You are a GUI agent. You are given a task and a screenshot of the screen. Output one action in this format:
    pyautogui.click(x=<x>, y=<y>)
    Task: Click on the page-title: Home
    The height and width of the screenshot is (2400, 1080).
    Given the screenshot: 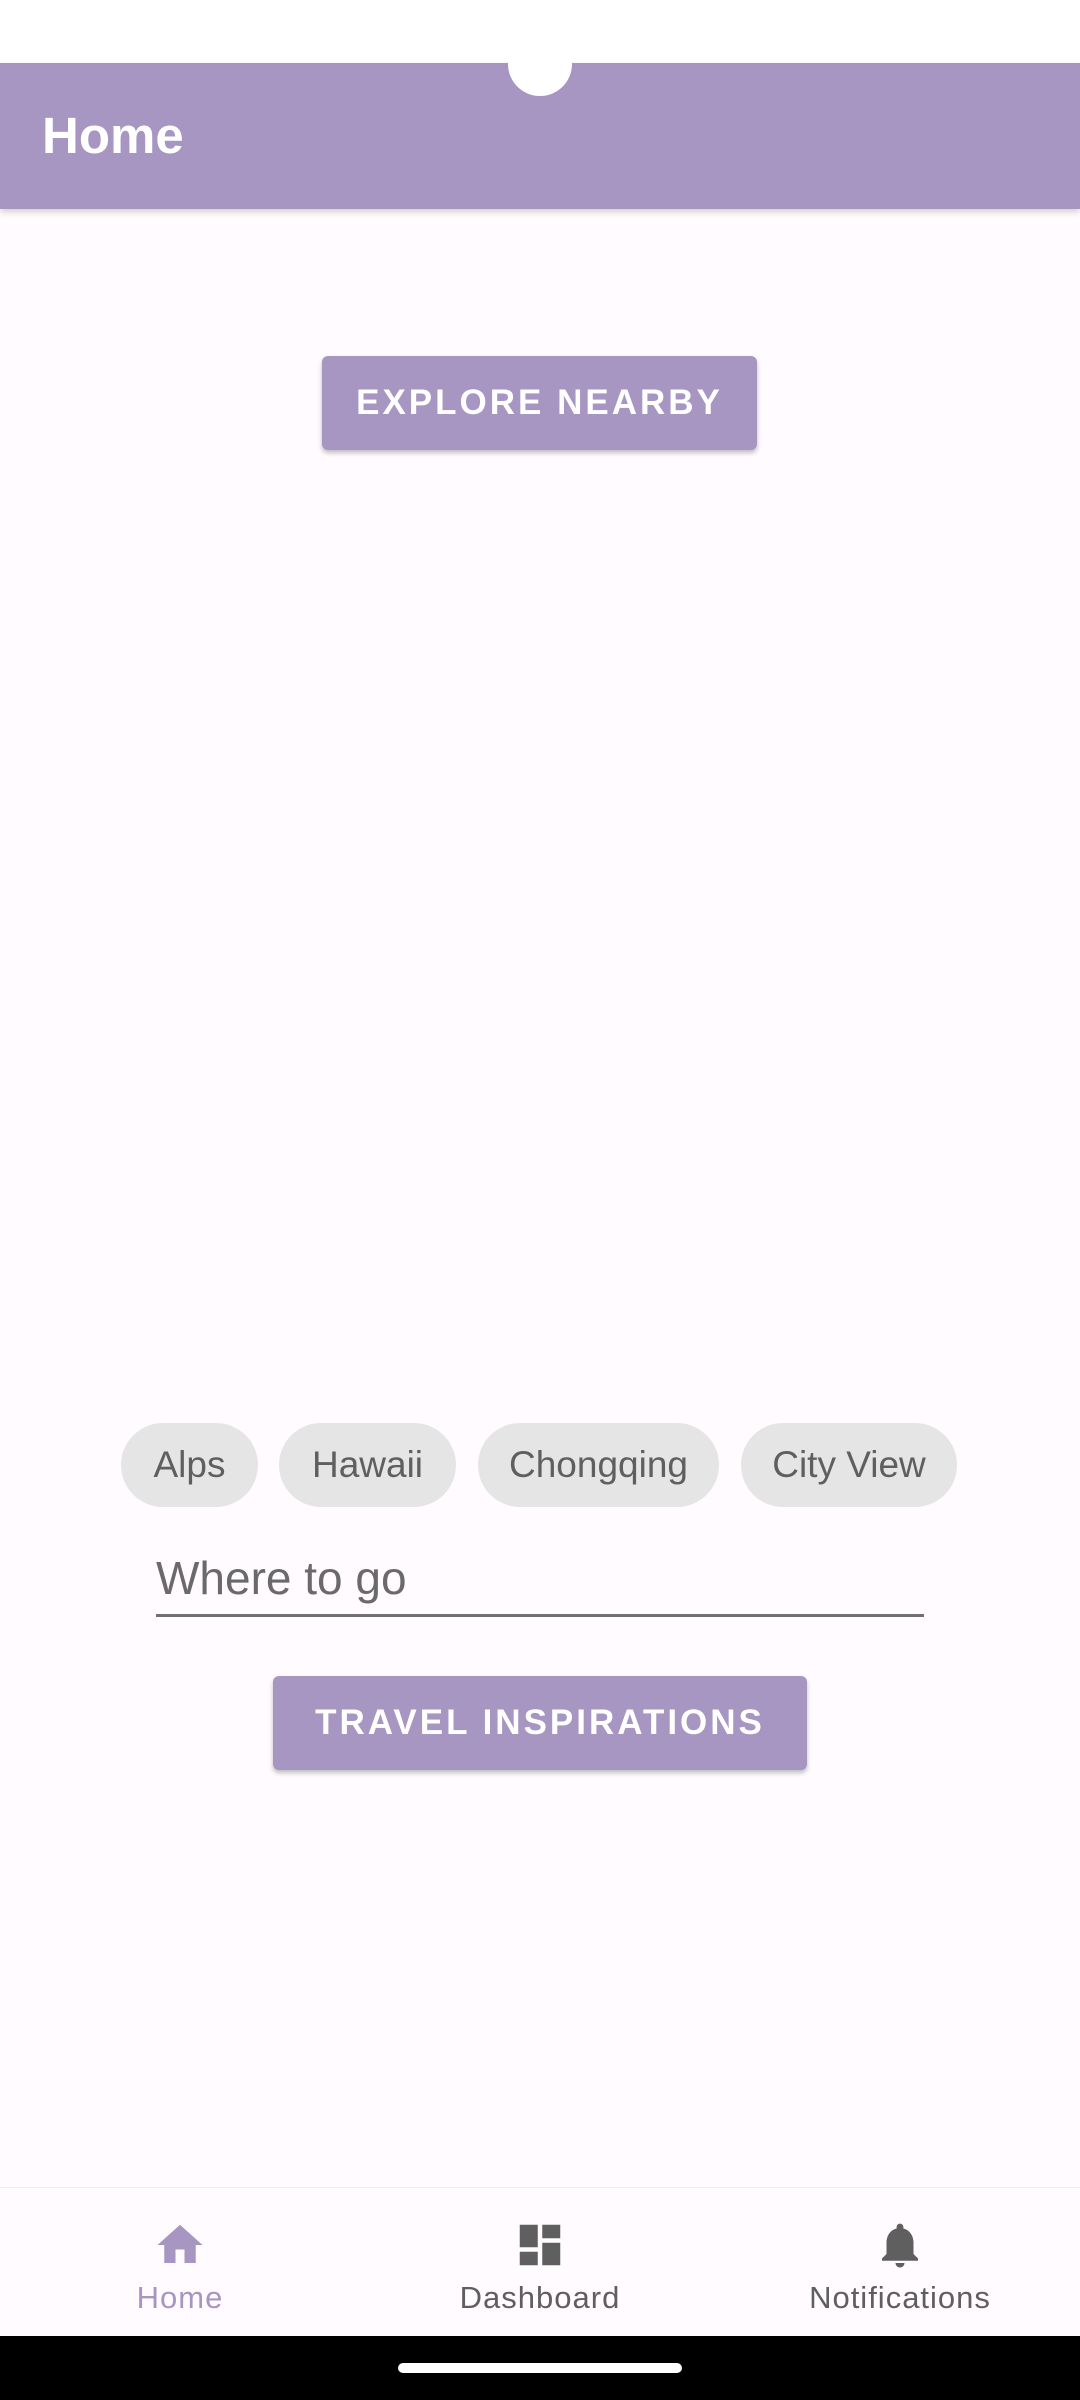 What is the action you would take?
    pyautogui.click(x=113, y=135)
    